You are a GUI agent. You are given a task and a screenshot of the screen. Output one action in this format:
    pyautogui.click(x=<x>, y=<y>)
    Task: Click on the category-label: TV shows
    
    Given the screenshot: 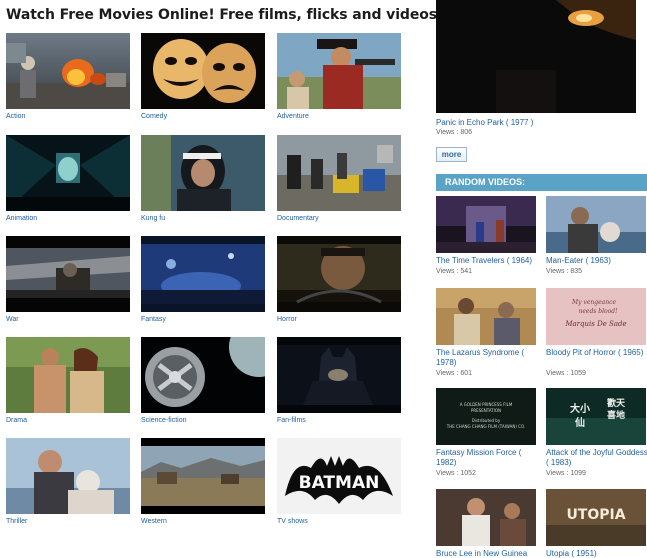 What is the action you would take?
    pyautogui.click(x=292, y=521)
    